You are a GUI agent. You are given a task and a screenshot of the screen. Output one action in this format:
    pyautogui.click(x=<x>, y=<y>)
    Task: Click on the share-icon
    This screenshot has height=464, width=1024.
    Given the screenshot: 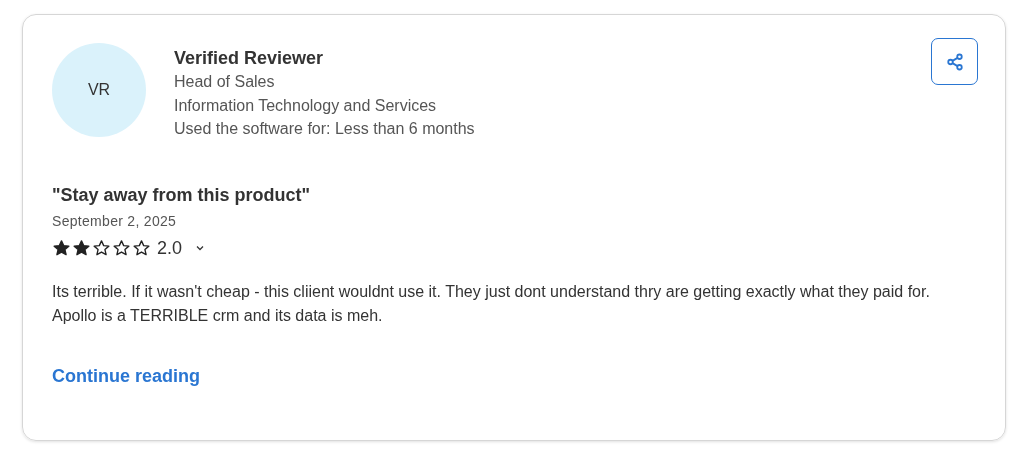 What is the action you would take?
    pyautogui.click(x=954, y=61)
    